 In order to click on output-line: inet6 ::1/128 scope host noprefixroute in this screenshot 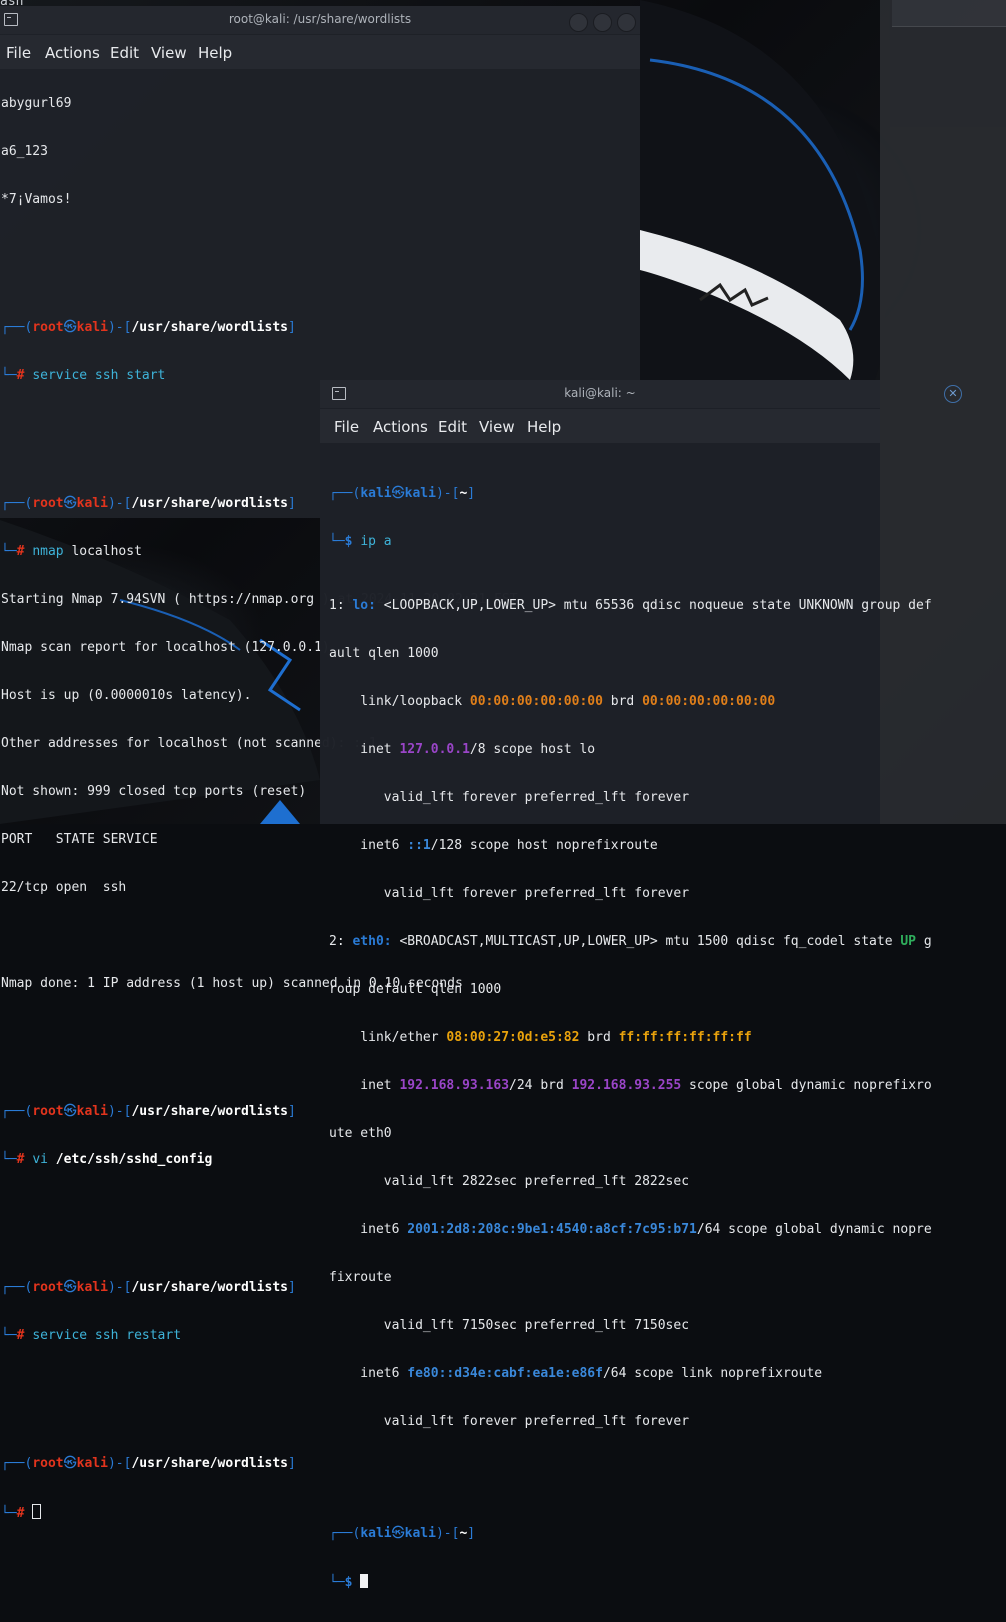, I will do `click(493, 845)`.